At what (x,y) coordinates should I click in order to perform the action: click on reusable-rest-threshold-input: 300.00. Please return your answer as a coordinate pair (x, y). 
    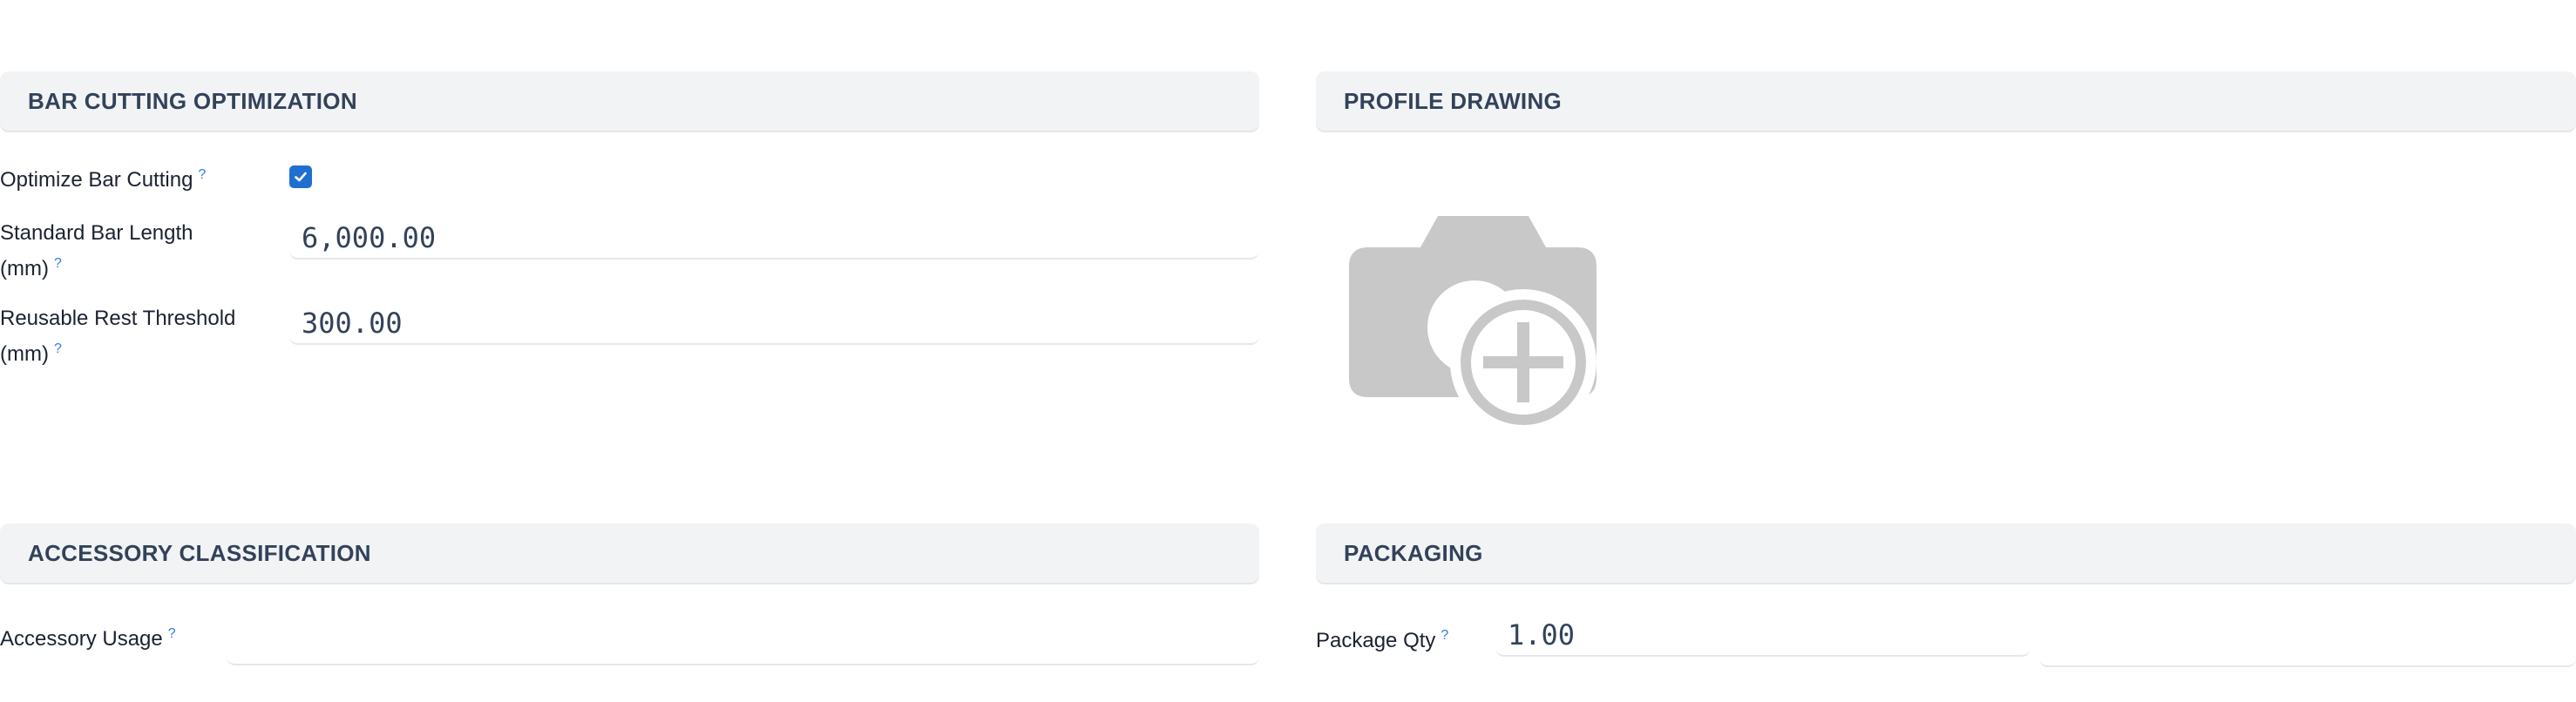
    Looking at the image, I should click on (774, 324).